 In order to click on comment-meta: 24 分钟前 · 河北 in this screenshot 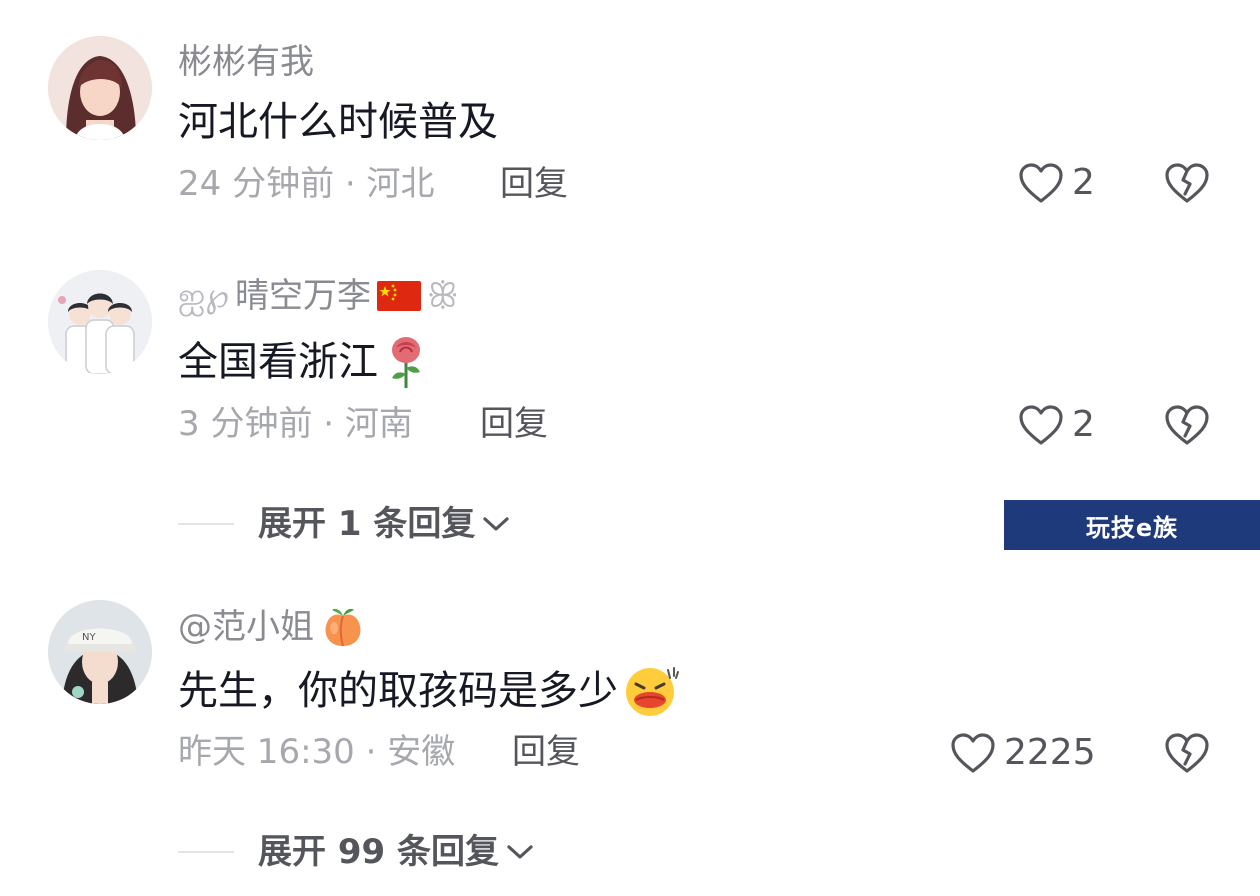, I will do `click(306, 184)`.